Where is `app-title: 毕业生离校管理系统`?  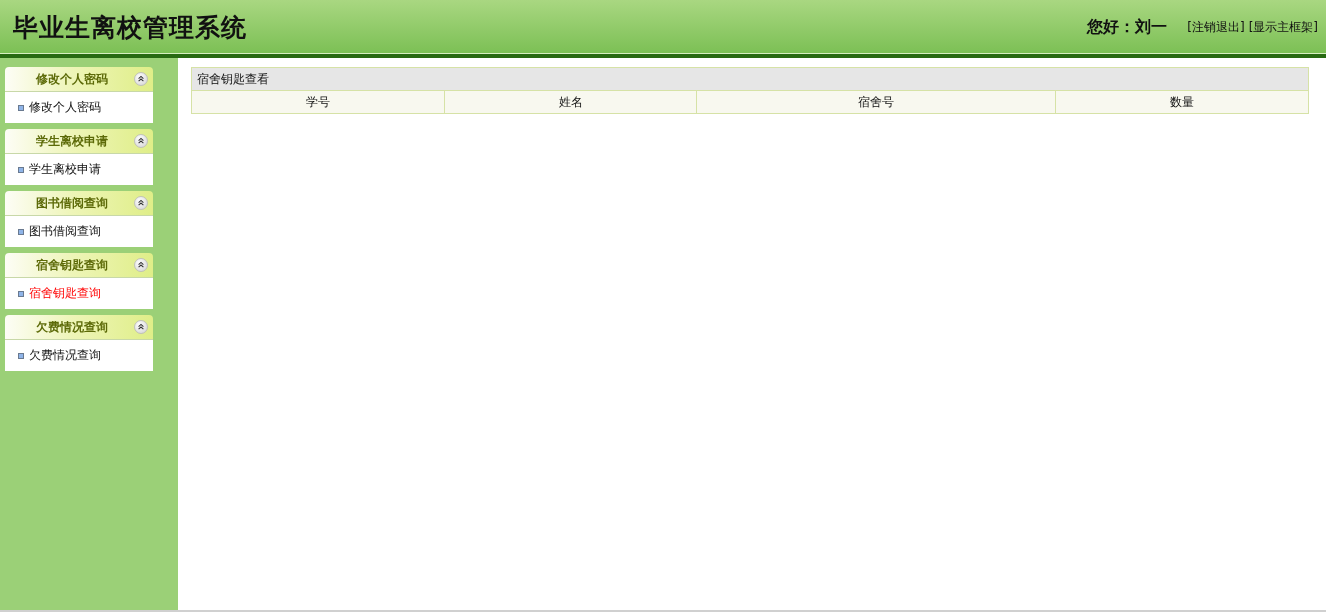 app-title: 毕业生离校管理系统 is located at coordinates (130, 27).